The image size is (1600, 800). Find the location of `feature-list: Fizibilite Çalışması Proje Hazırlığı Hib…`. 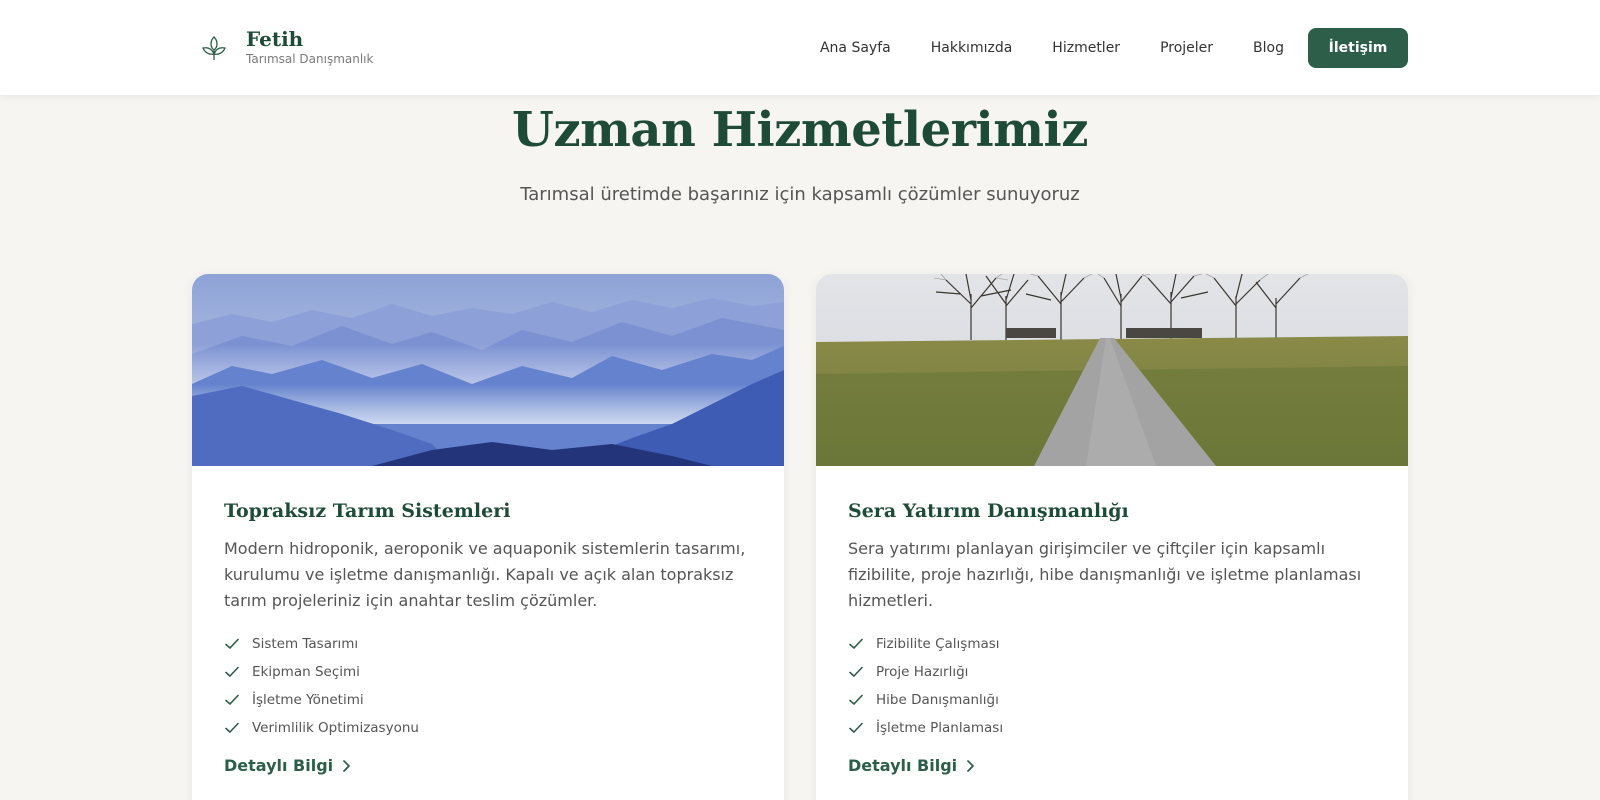

feature-list: Fizibilite Çalışması Proje Hazırlığı Hib… is located at coordinates (1112, 686).